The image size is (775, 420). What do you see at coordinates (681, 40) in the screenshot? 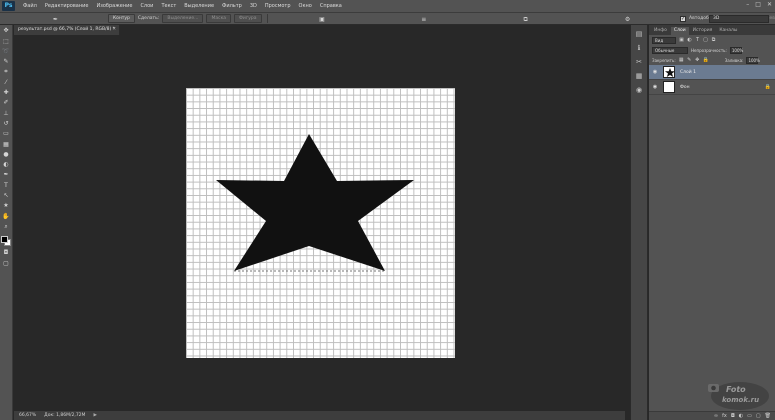
I see `filter-pixel-icon: ▣` at bounding box center [681, 40].